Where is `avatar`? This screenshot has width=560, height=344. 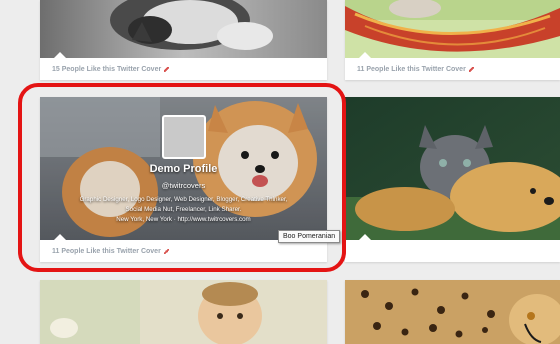 avatar is located at coordinates (184, 137).